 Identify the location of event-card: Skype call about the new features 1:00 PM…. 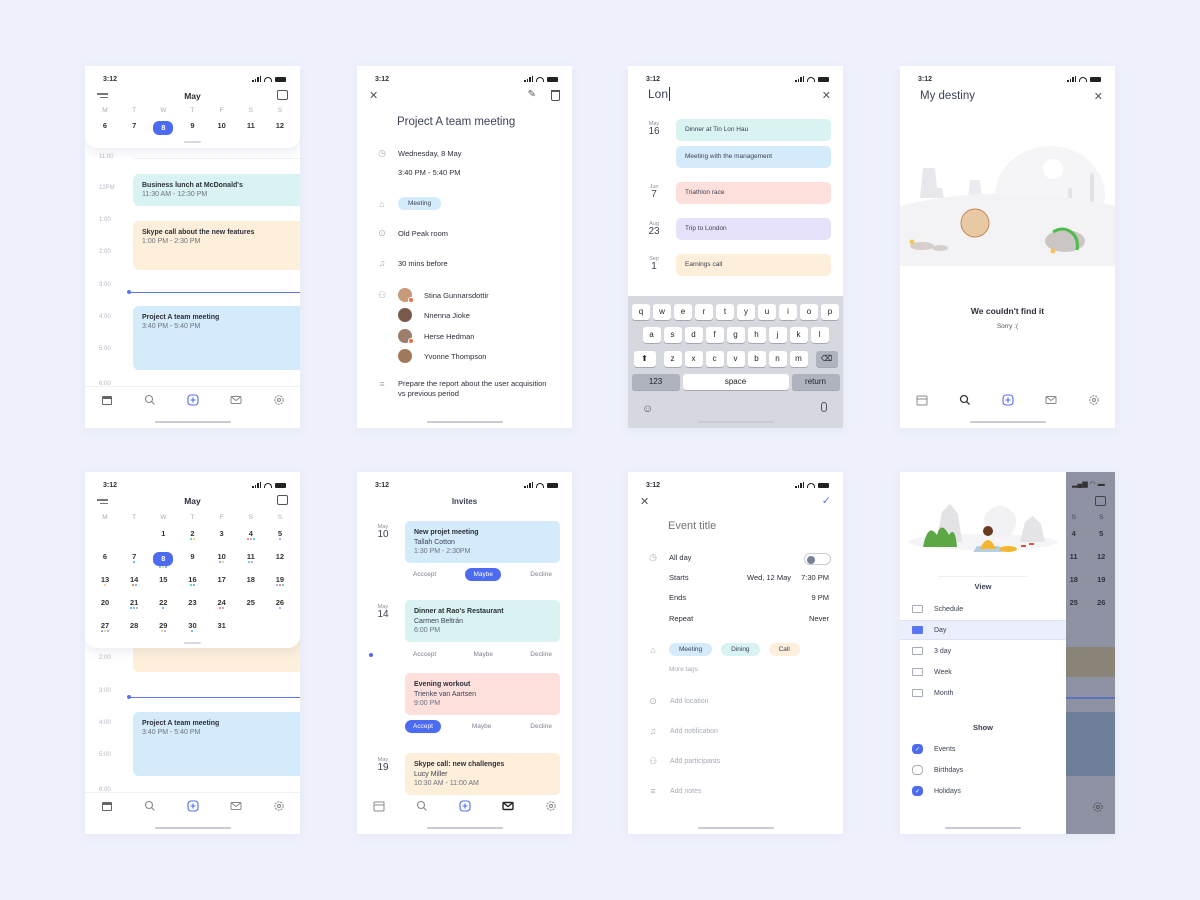
(216, 245).